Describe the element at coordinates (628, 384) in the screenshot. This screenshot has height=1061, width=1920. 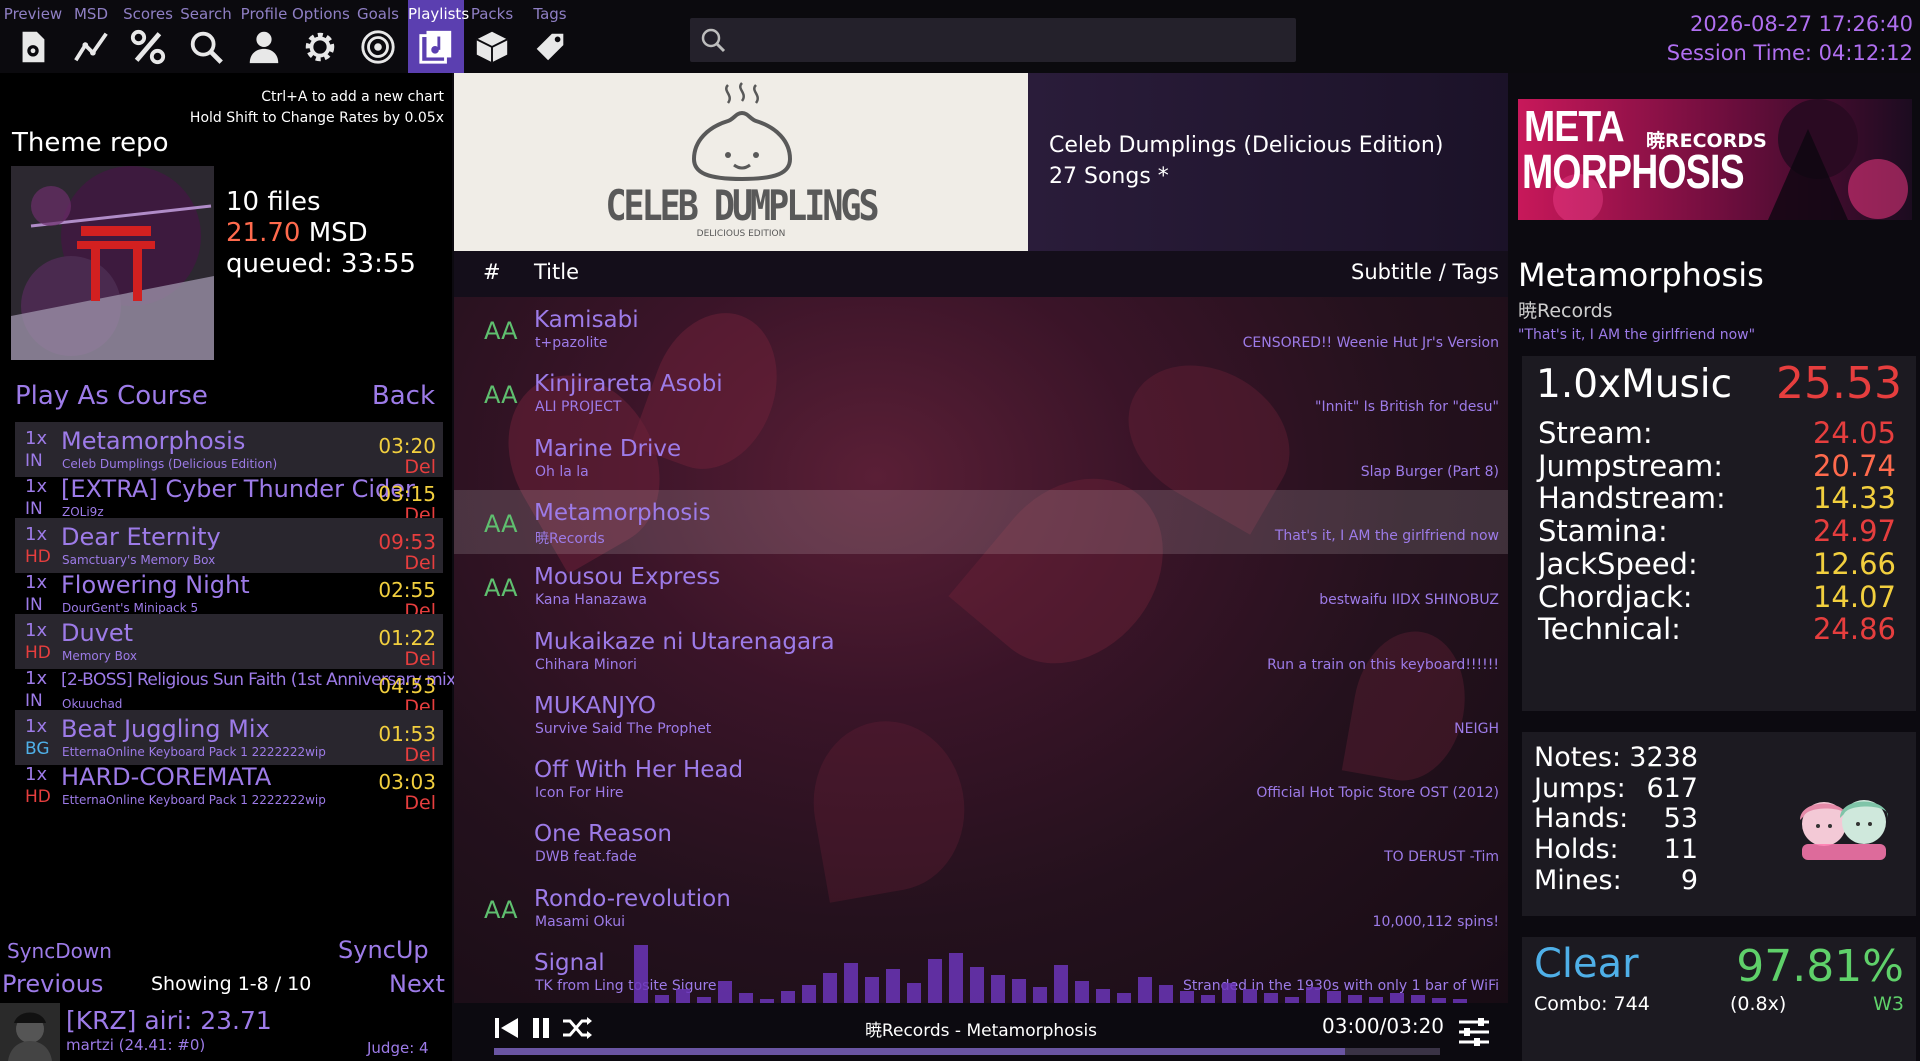
I see `song-title: Kinjirareta Asobi` at that location.